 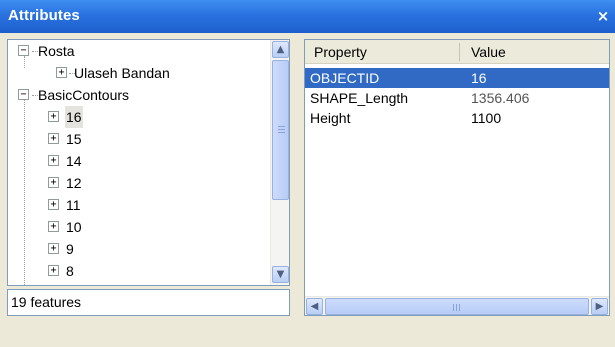 What do you see at coordinates (457, 52) in the screenshot?
I see `property-grid-header: Property Value` at bounding box center [457, 52].